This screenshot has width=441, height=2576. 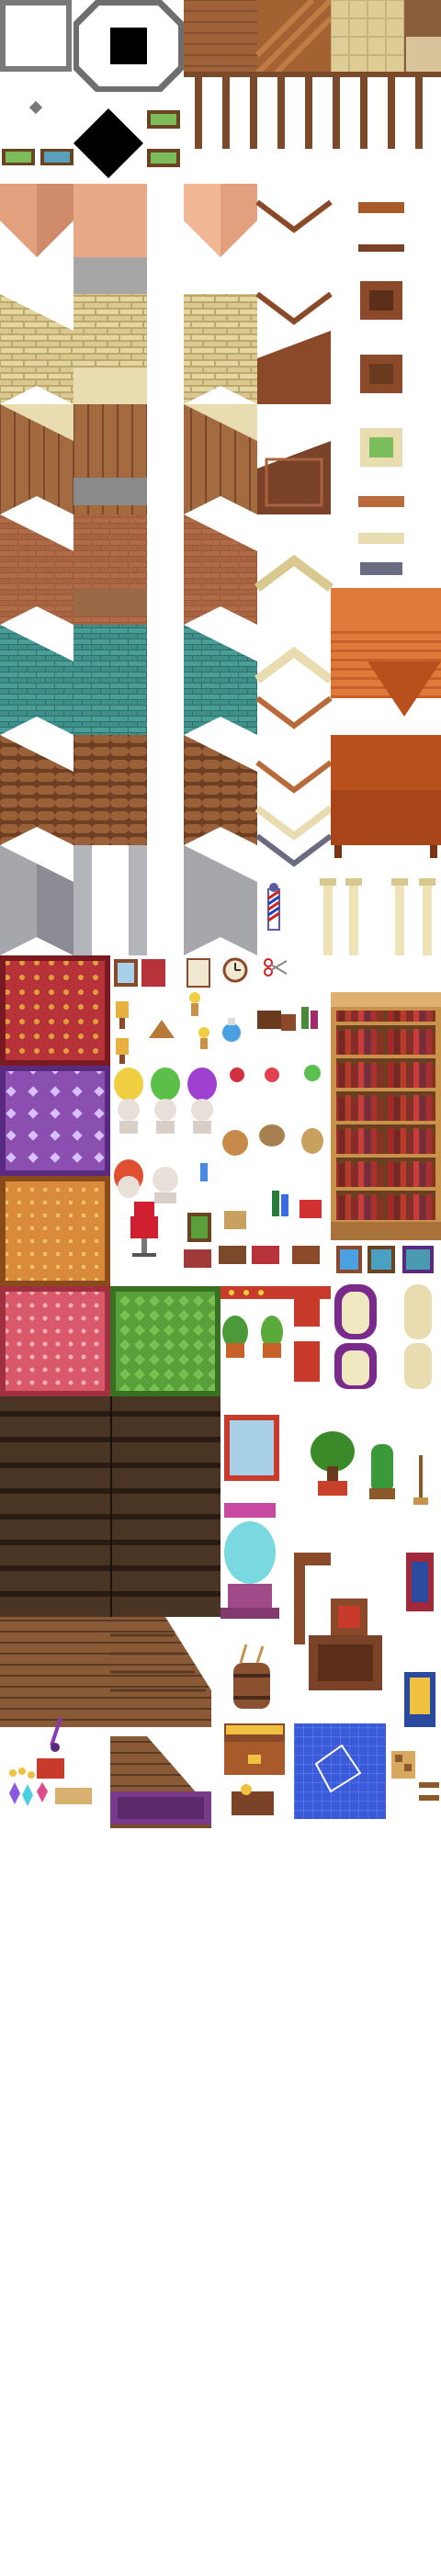 I want to click on log-wall-tiles, so click(x=128, y=790).